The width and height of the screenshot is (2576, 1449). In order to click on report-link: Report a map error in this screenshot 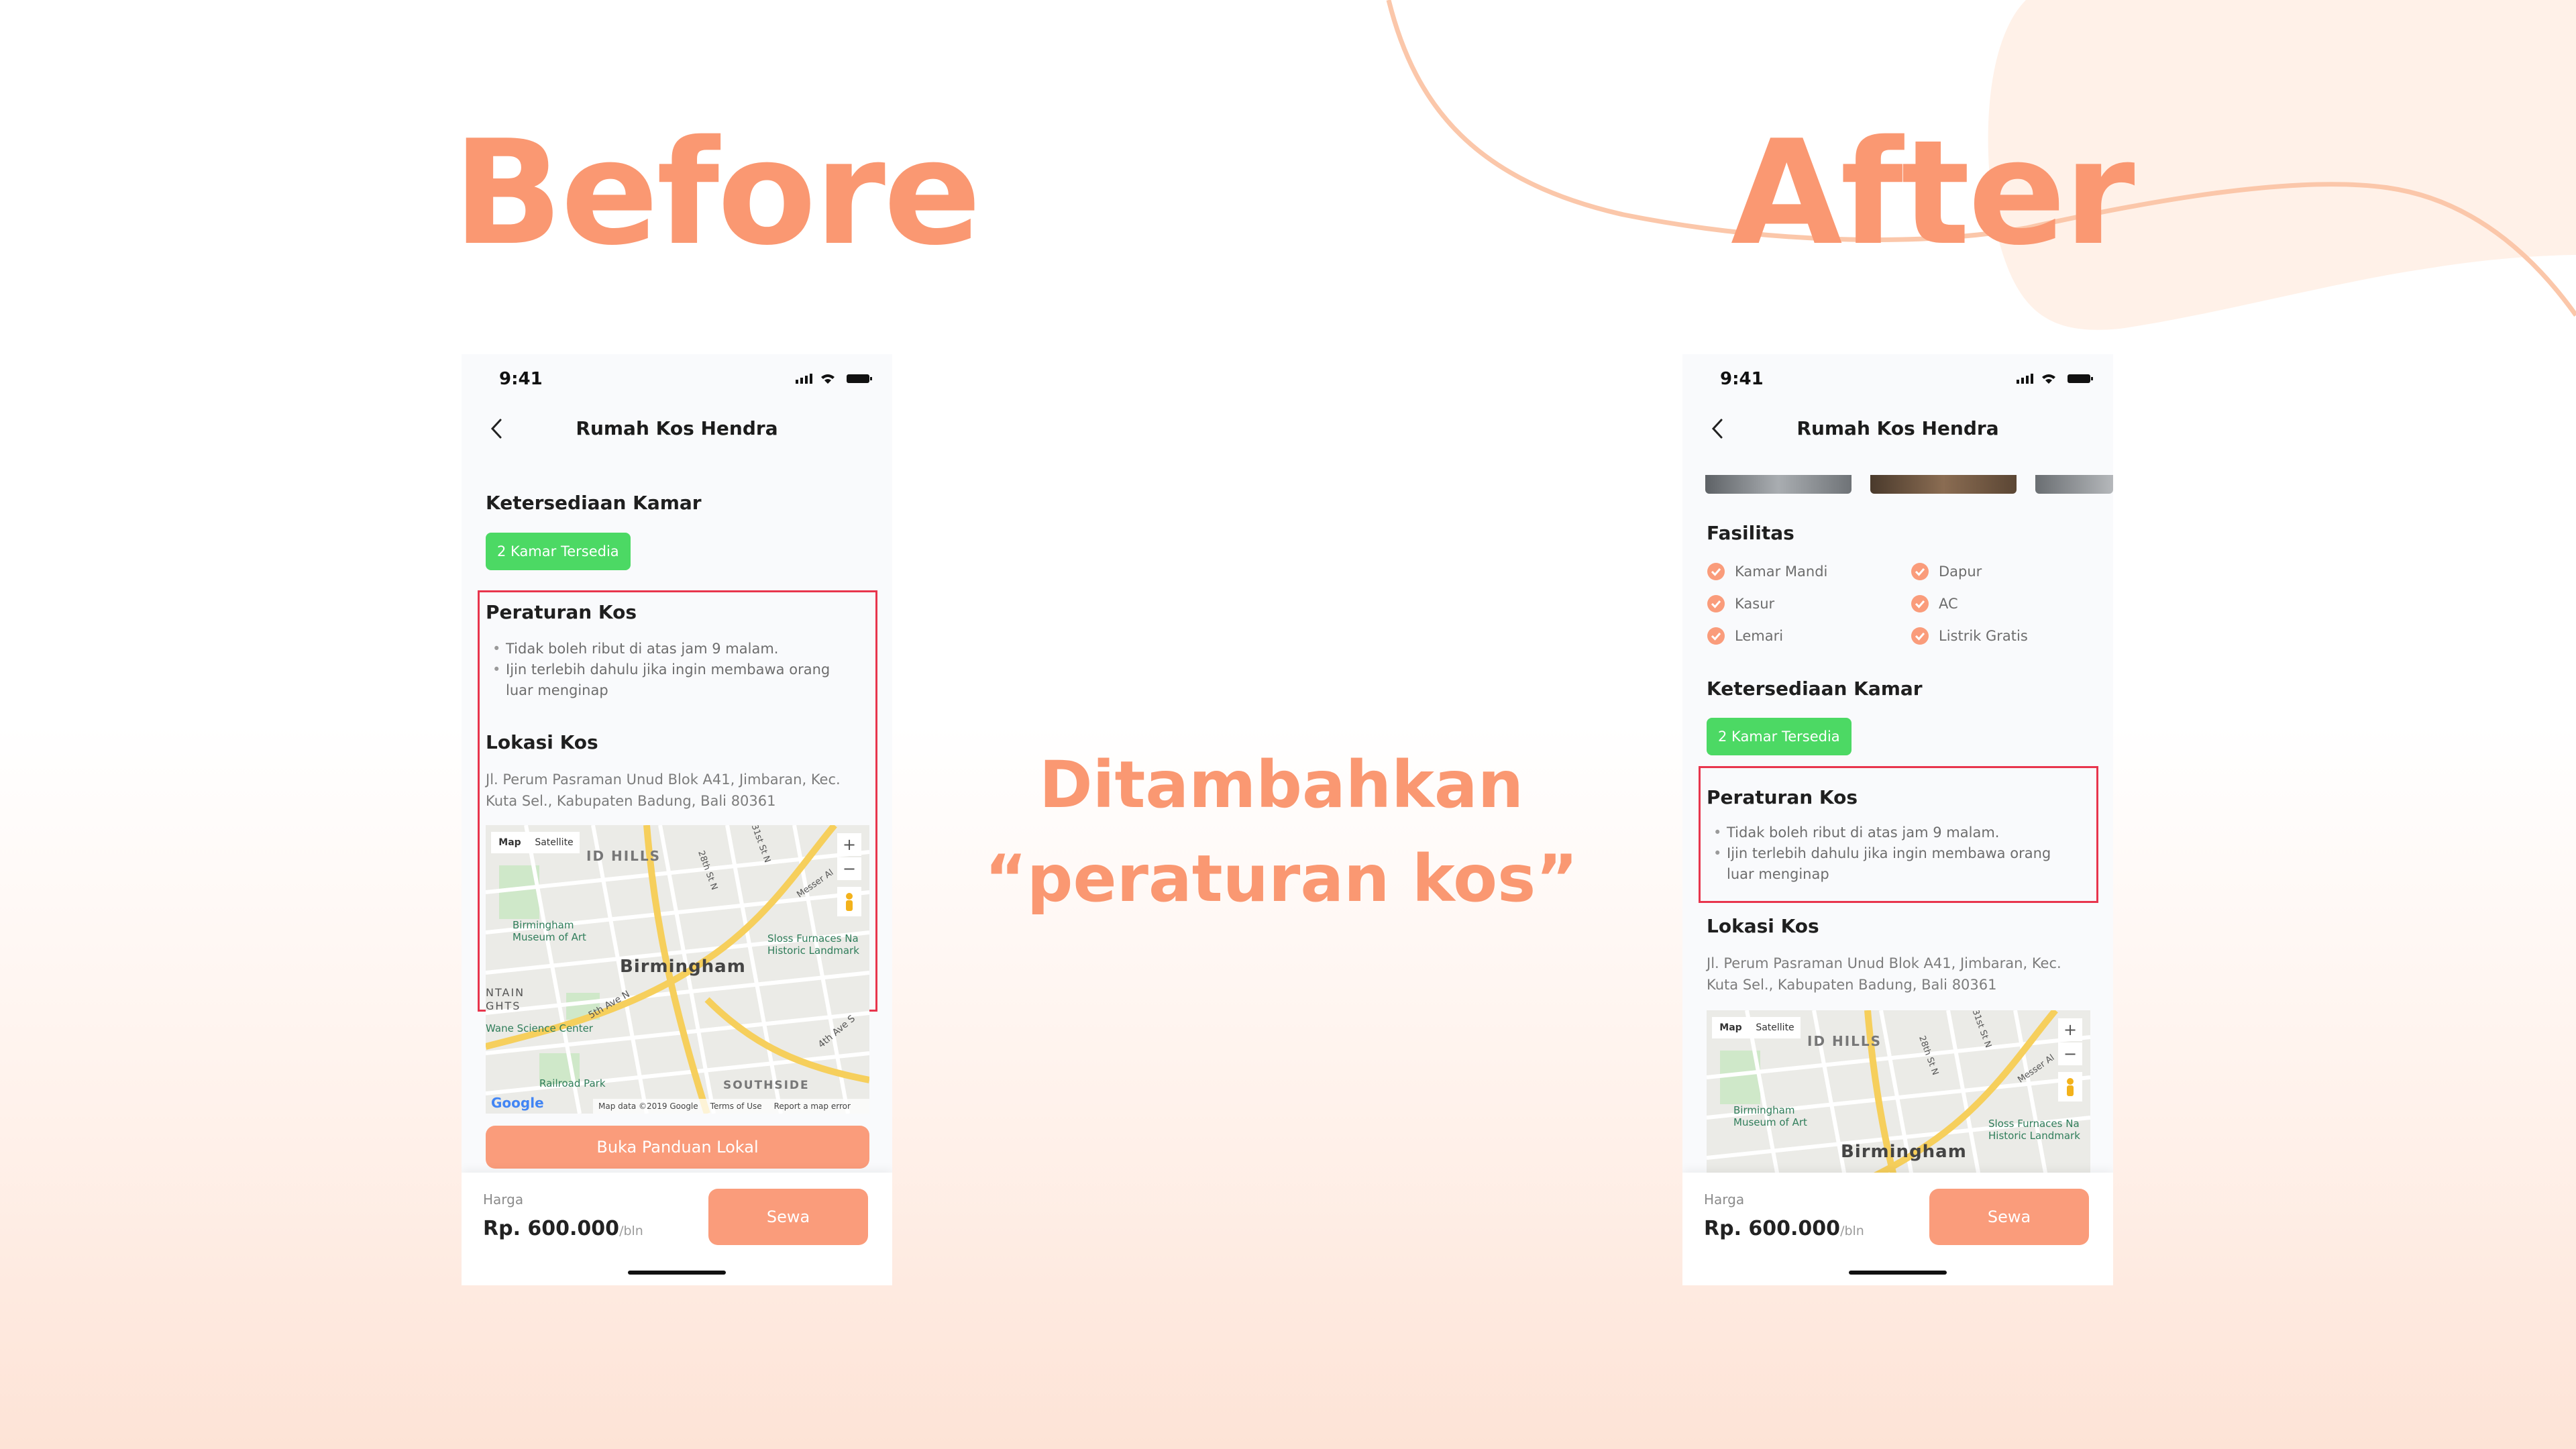, I will do `click(812, 1106)`.